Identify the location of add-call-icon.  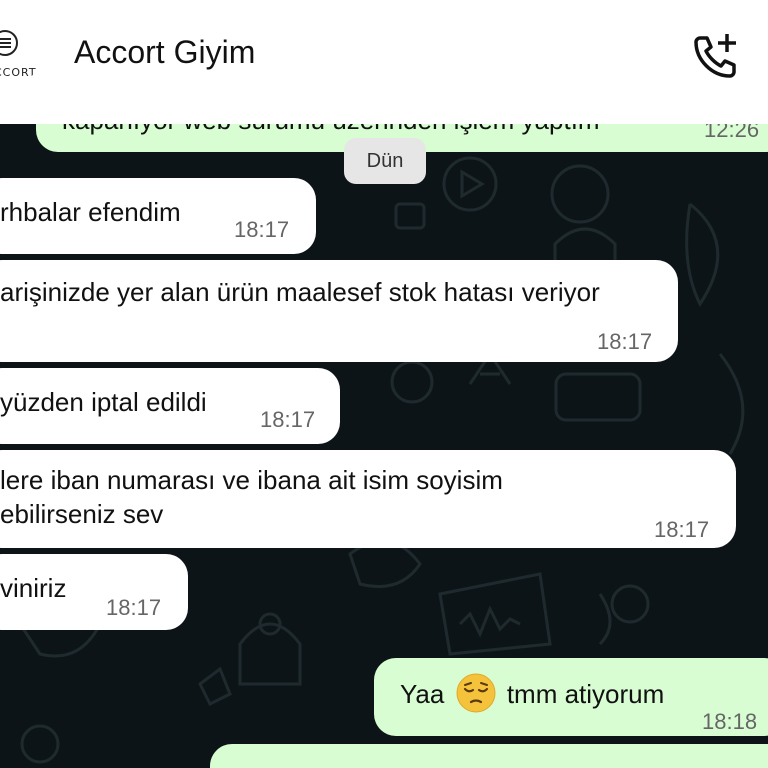
(716, 56).